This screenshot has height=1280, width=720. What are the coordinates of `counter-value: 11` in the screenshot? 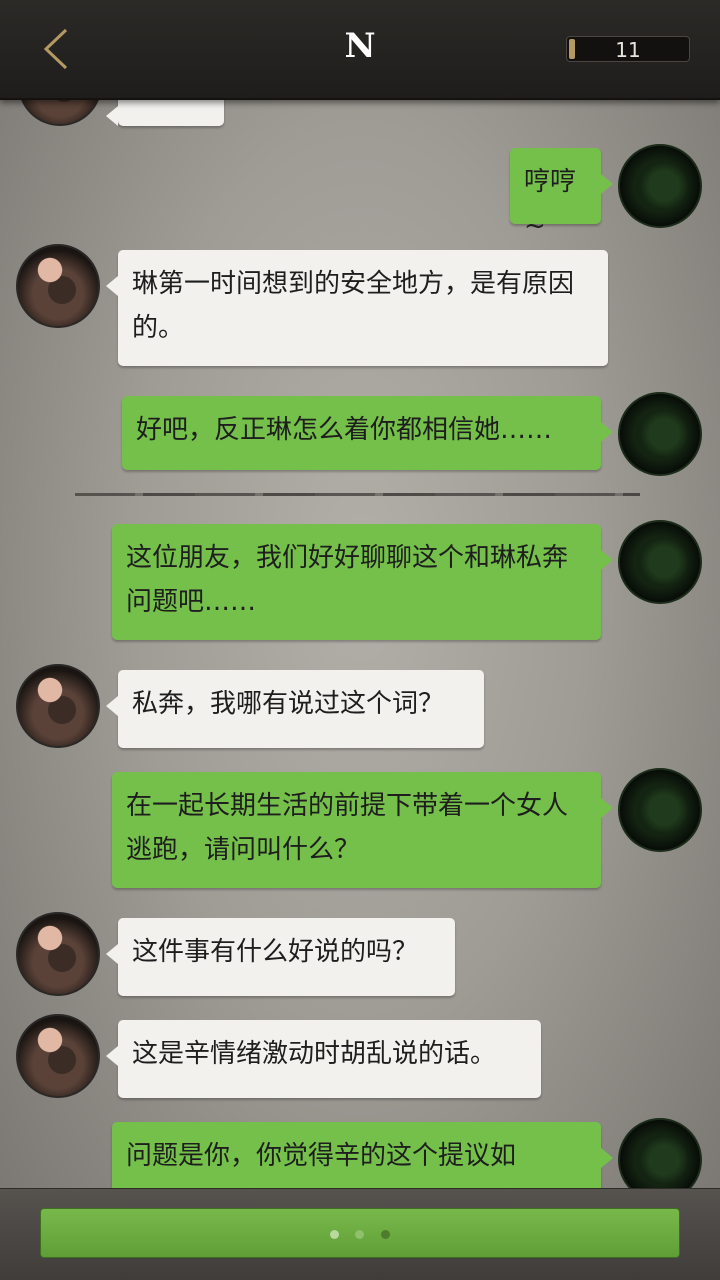 It's located at (628, 50).